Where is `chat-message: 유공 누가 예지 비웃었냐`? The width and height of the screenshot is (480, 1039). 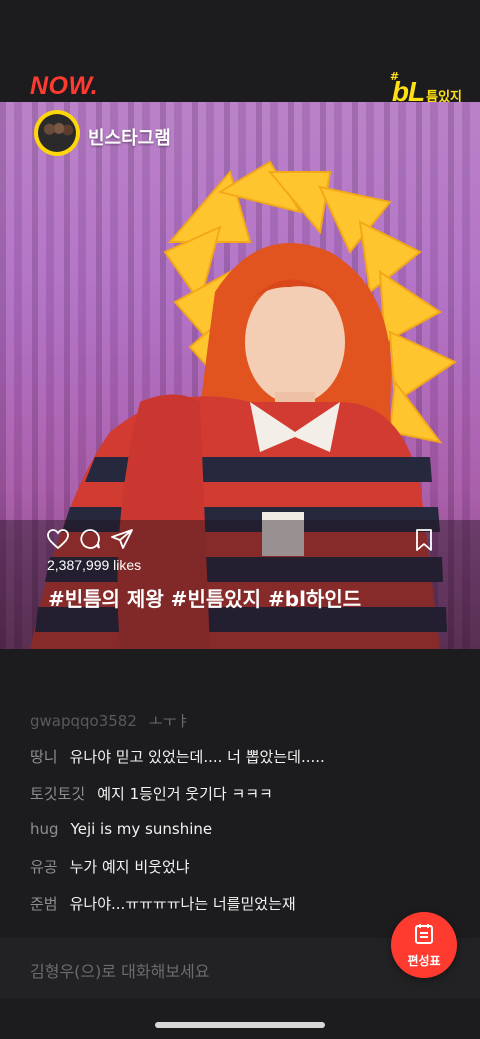
chat-message: 유공 누가 예지 비웃었냐 is located at coordinates (110, 866).